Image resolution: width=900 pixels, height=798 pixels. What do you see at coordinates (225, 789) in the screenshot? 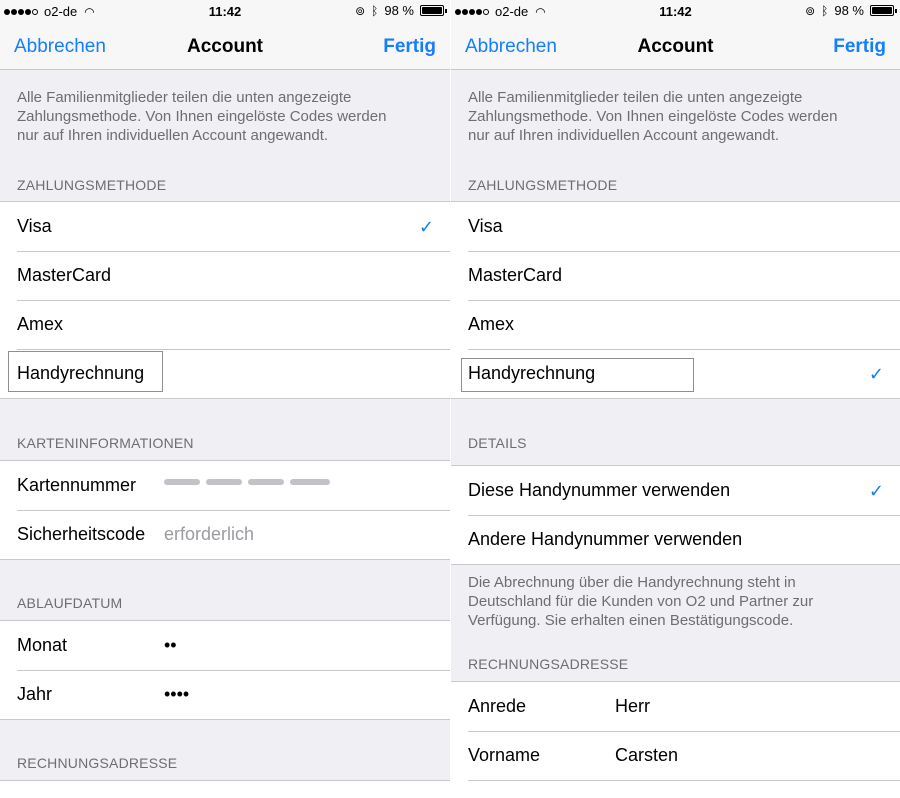
I see `billing-address-group` at bounding box center [225, 789].